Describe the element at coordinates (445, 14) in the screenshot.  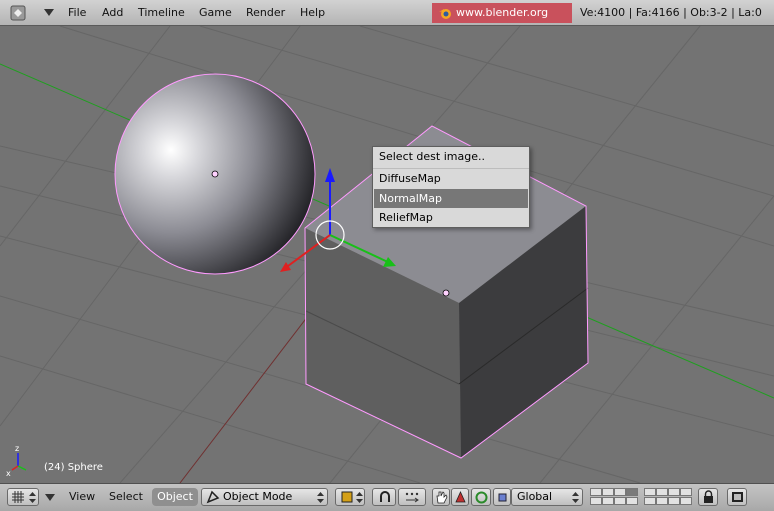
I see `blender-logo-icon` at that location.